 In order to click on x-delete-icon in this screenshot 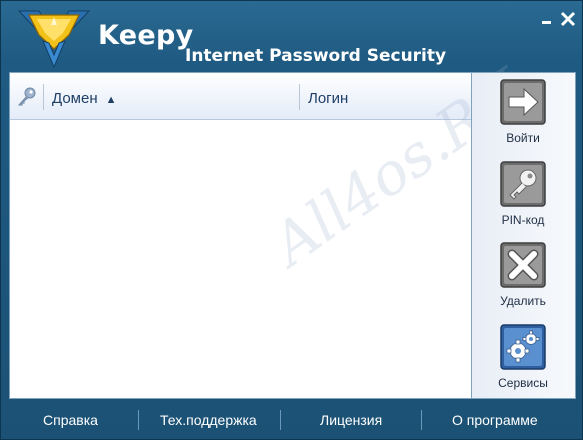, I will do `click(523, 265)`.